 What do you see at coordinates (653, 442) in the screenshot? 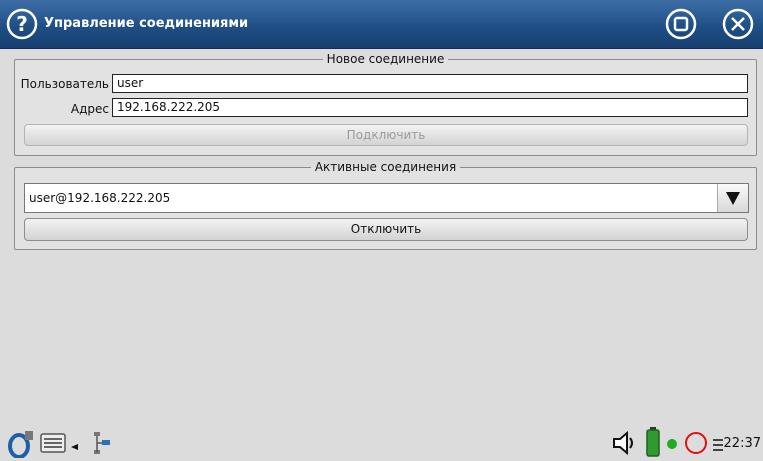
I see `battery-icon` at bounding box center [653, 442].